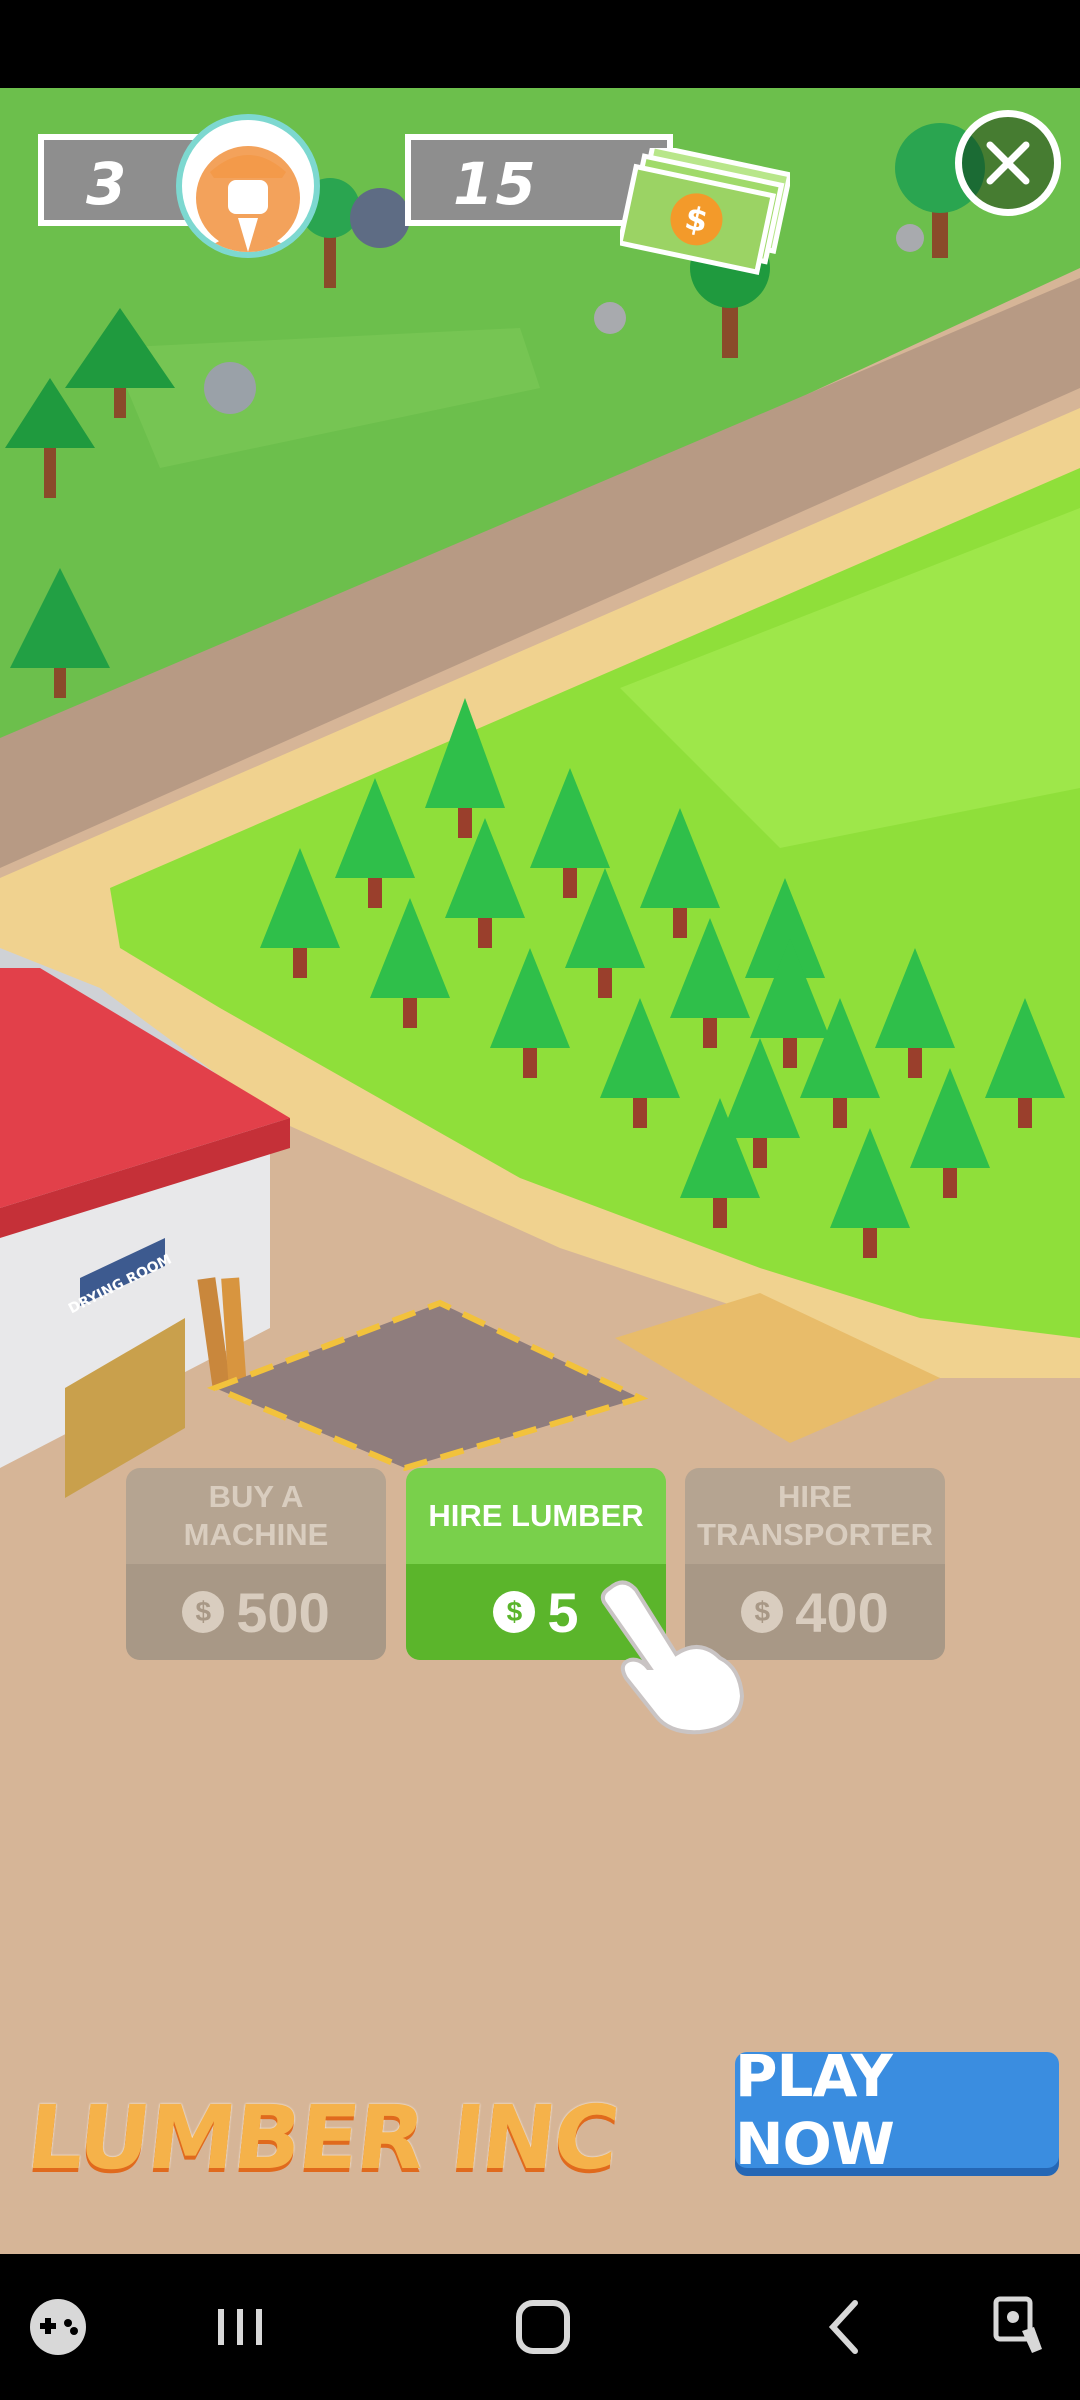 Image resolution: width=1080 pixels, height=2400 pixels. I want to click on close-button, so click(1008, 163).